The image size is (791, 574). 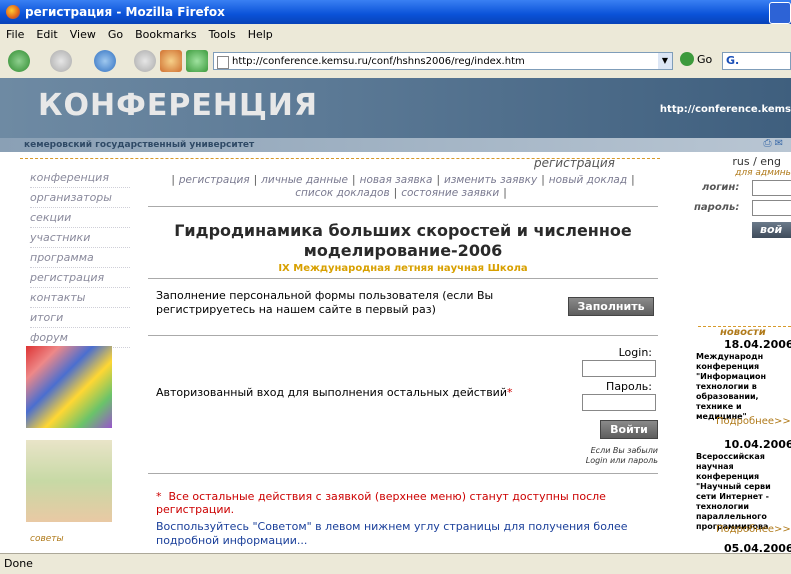 I want to click on go-label: Go, so click(x=705, y=59).